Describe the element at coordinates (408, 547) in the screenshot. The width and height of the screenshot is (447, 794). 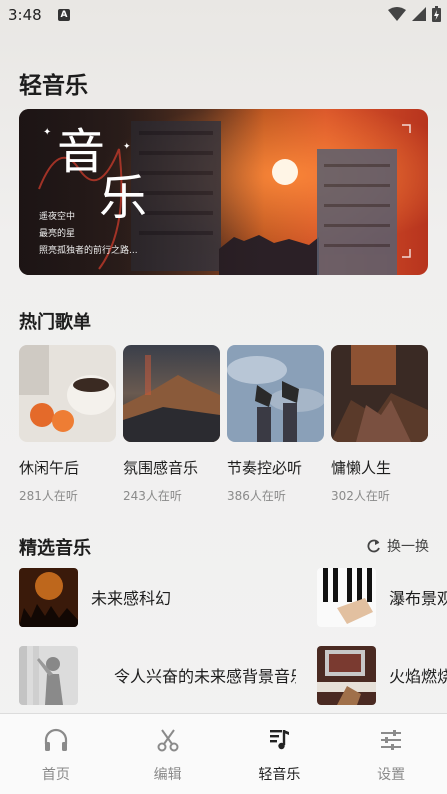
I see `refresh-label: 换一换` at that location.